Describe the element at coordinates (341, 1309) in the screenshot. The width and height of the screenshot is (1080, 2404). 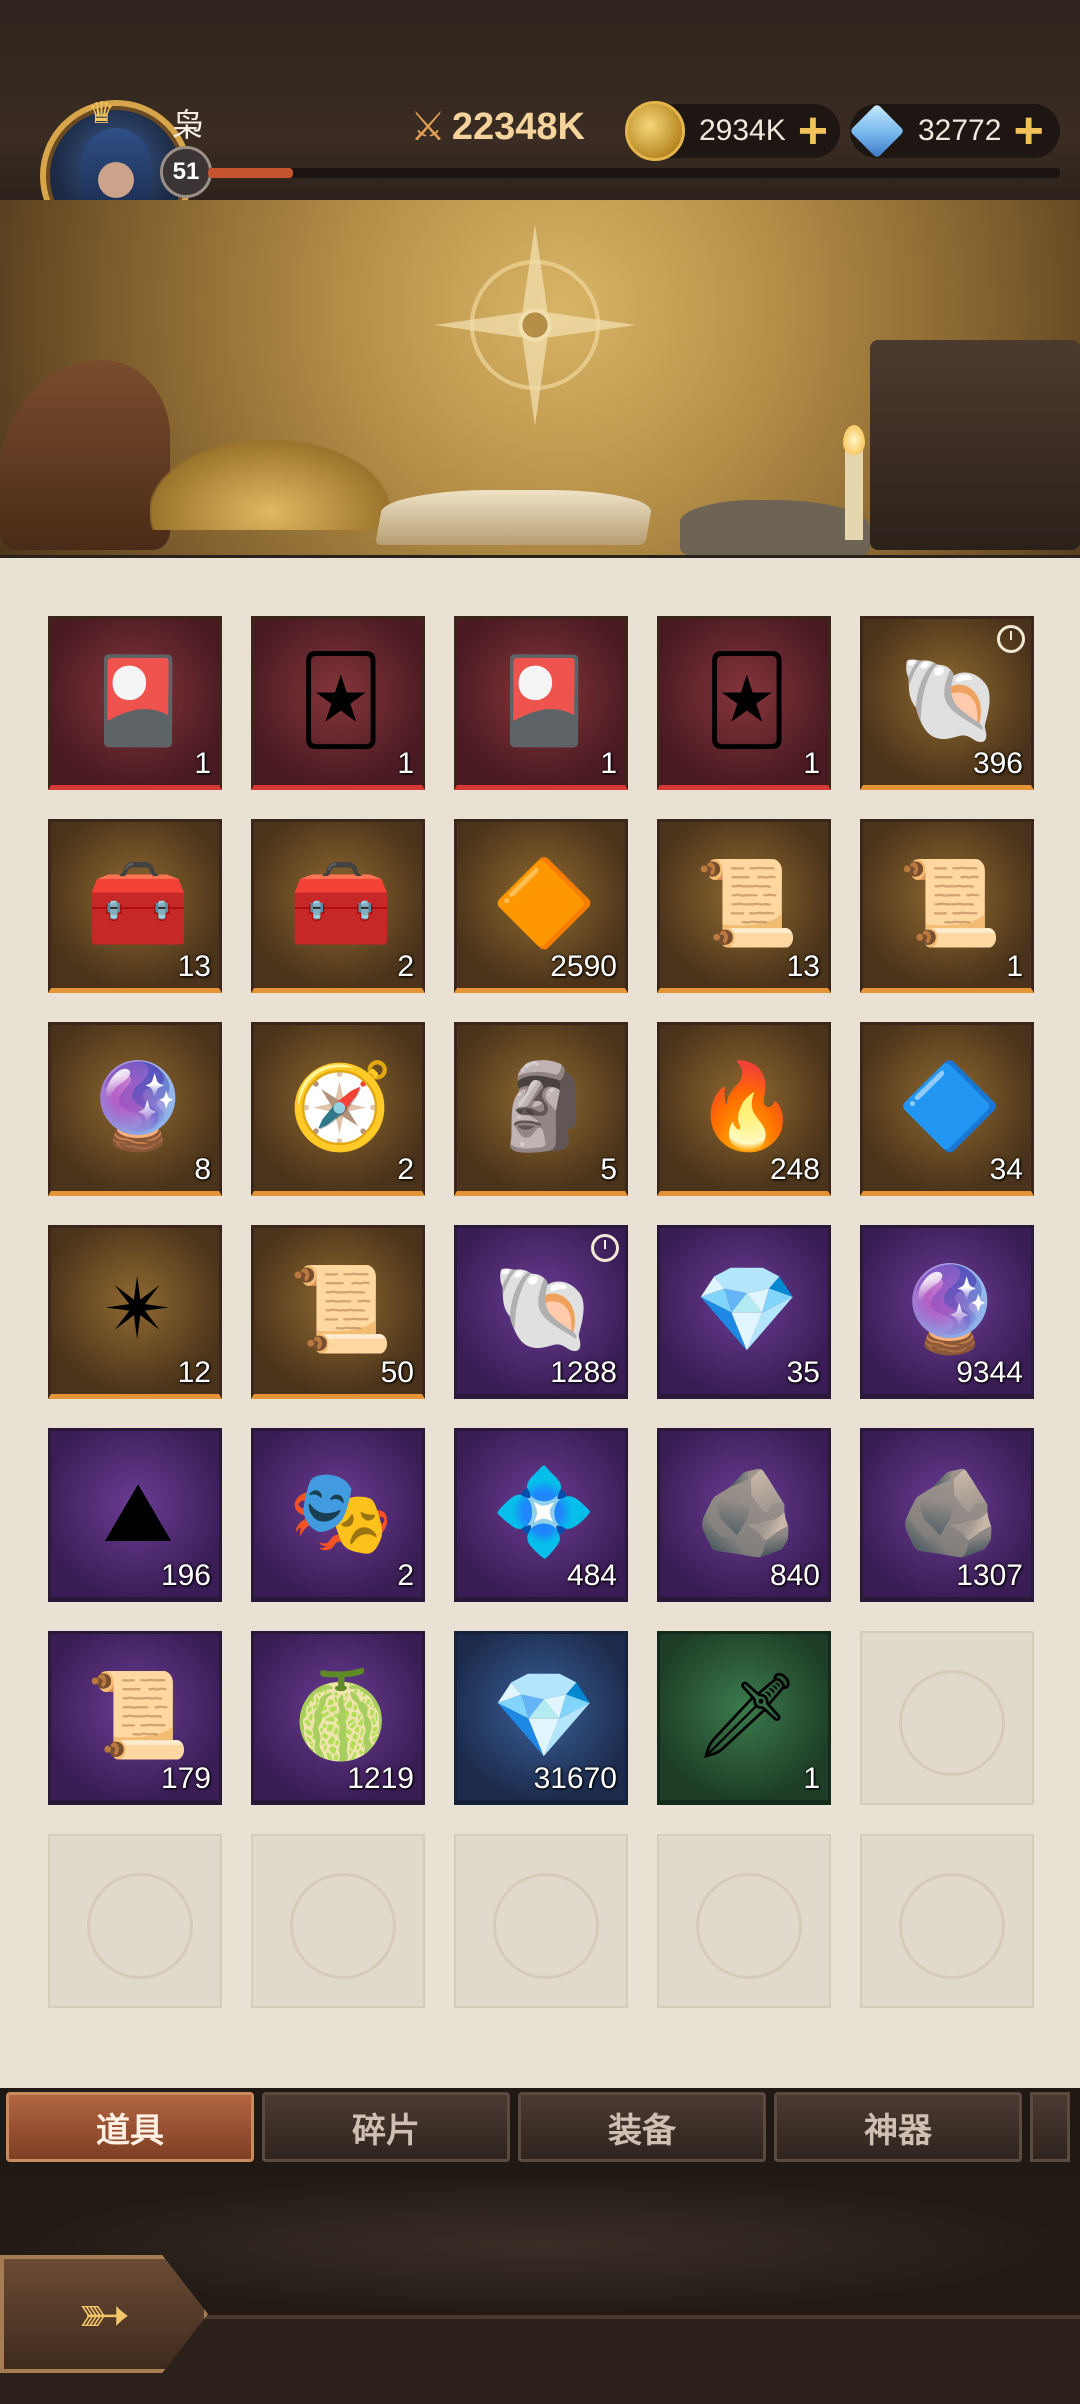
I see `red-scroll-icon: 📜` at that location.